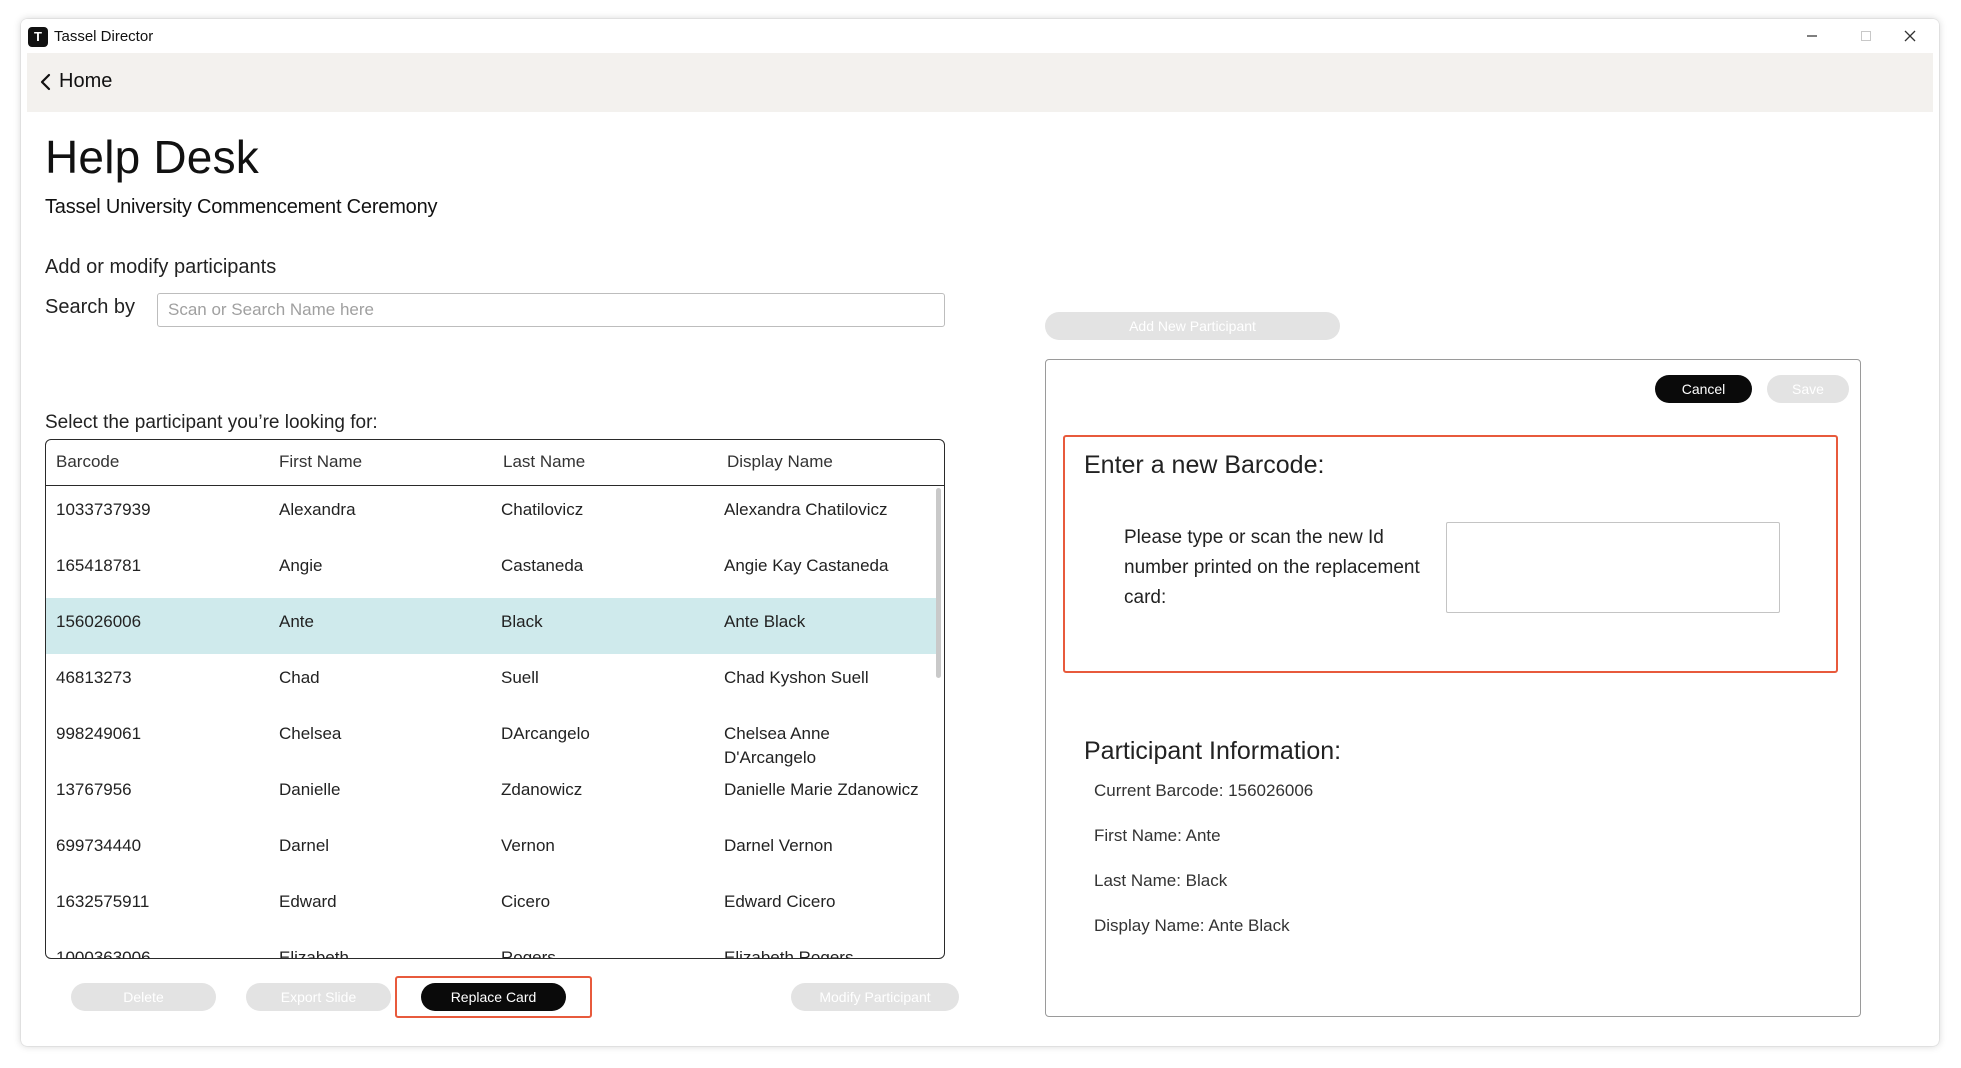 The width and height of the screenshot is (1961, 1068). Describe the element at coordinates (1161, 880) in the screenshot. I see `last-name-text: Last Name: Black` at that location.